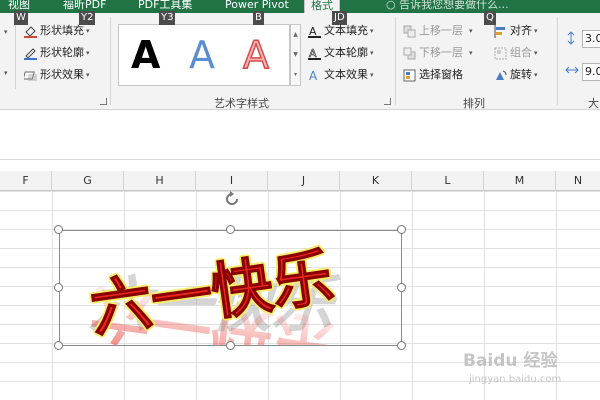 This screenshot has width=600, height=400. I want to click on selection-pane-label: 选择窗格, so click(441, 74).